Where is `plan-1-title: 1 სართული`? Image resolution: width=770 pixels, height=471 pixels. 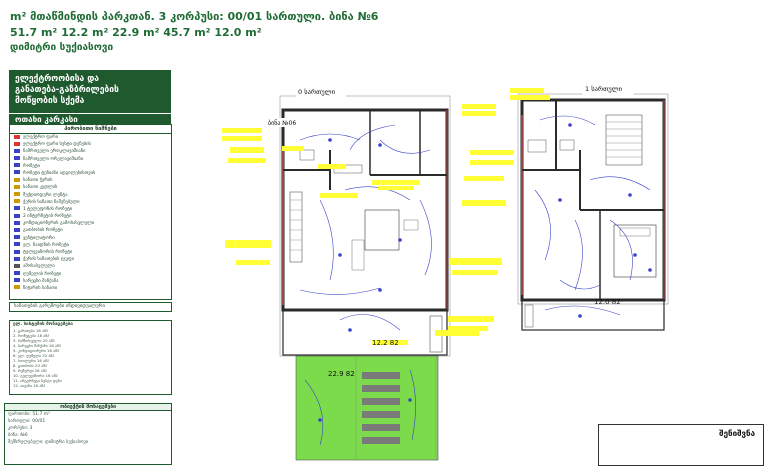 plan-1-title: 1 სართული is located at coordinates (604, 88).